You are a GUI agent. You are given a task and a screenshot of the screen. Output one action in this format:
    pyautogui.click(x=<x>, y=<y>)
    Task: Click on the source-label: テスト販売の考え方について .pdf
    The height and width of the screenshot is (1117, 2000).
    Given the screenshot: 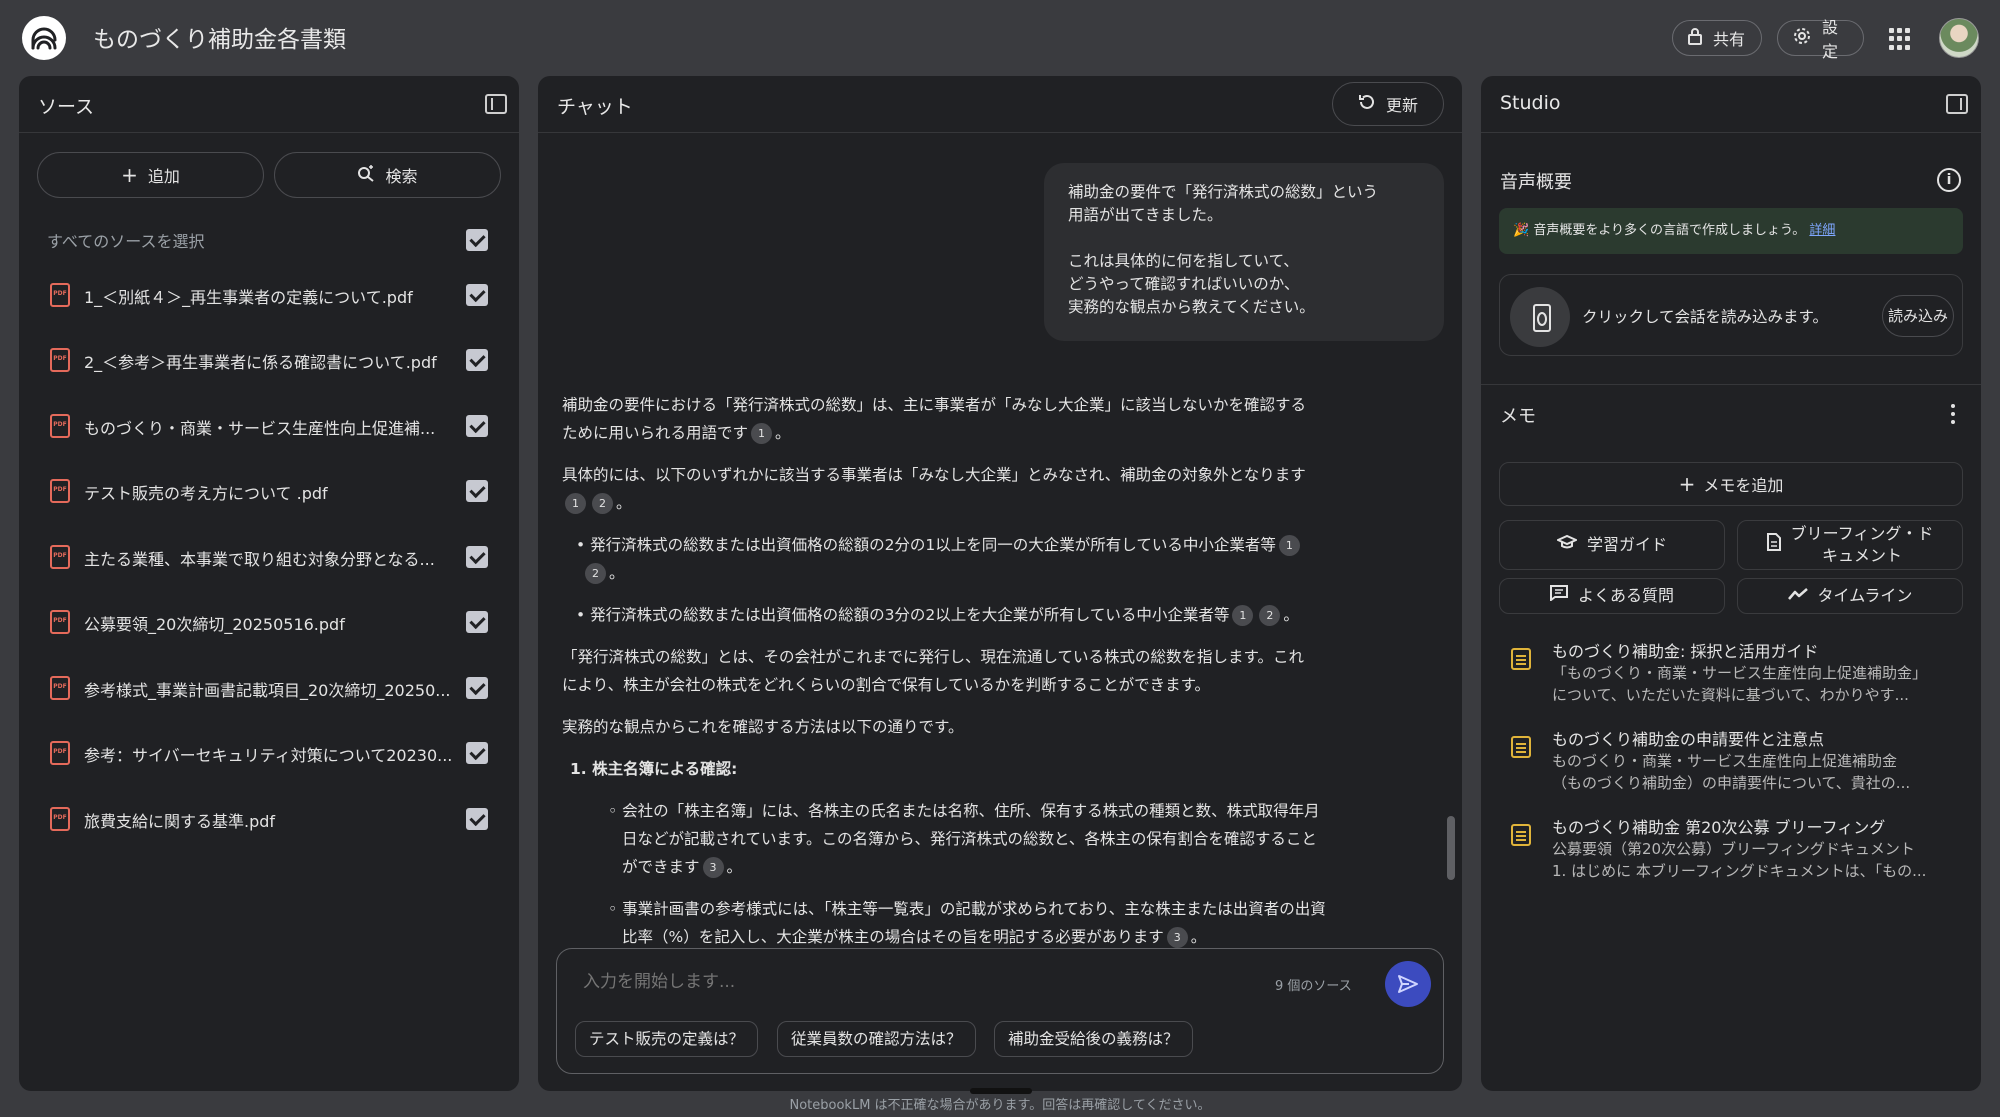 What is the action you would take?
    pyautogui.click(x=206, y=493)
    